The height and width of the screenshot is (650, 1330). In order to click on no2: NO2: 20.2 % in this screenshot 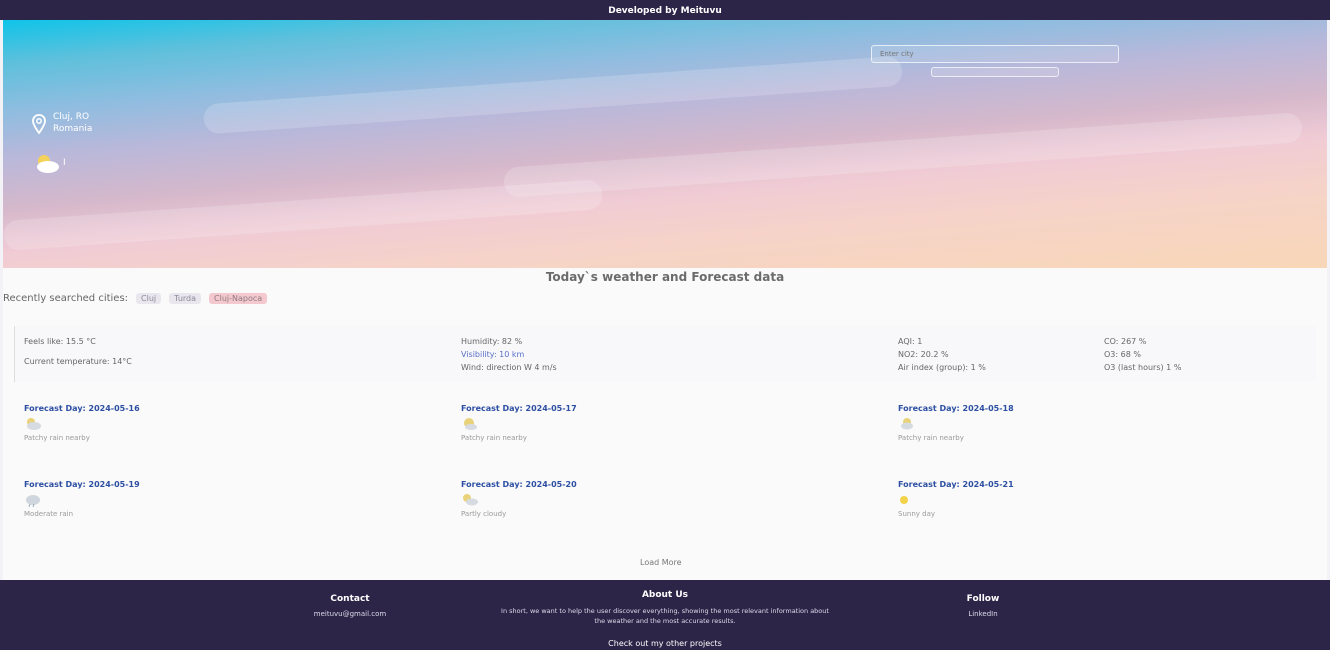, I will do `click(923, 354)`.